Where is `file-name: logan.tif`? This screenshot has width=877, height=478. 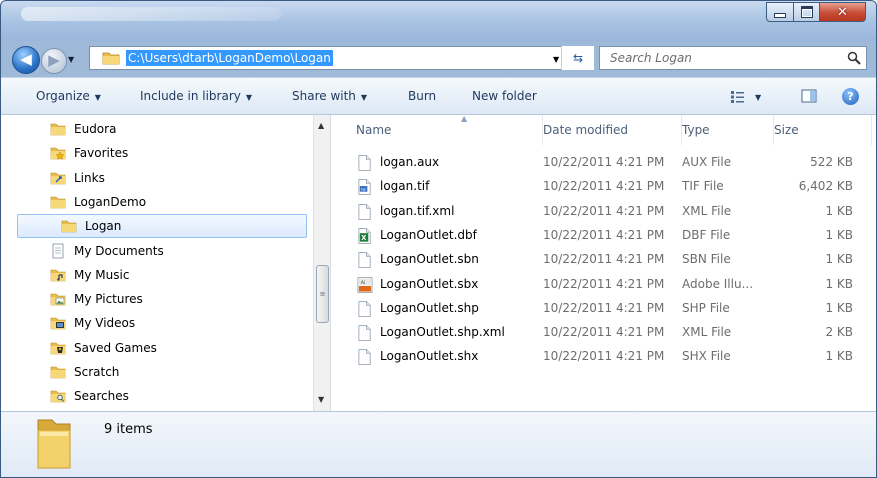 file-name: logan.tif is located at coordinates (404, 186).